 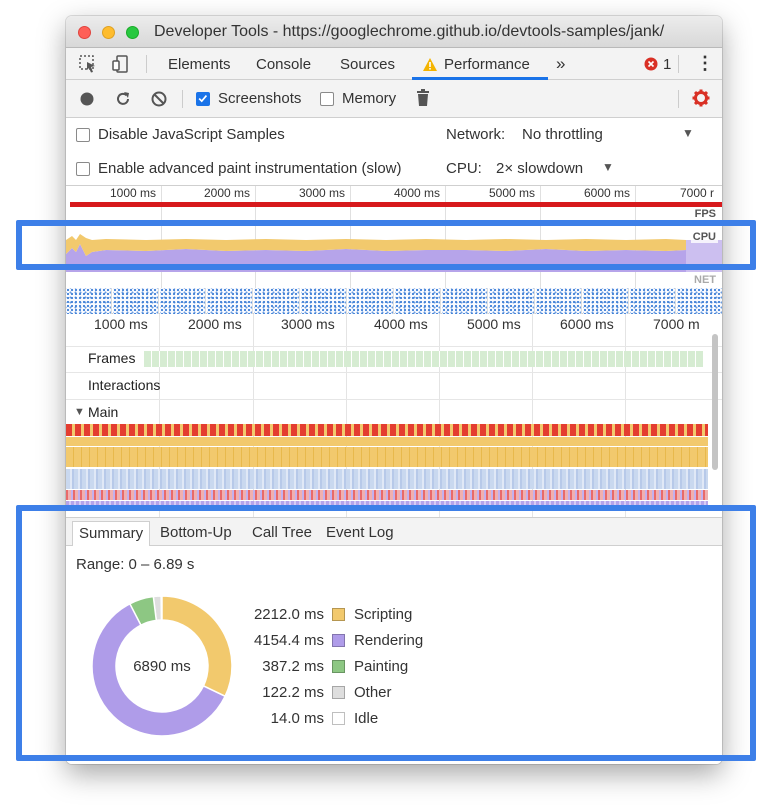 What do you see at coordinates (401, 324) in the screenshot?
I see `flame-tick-label: 4000 ms` at bounding box center [401, 324].